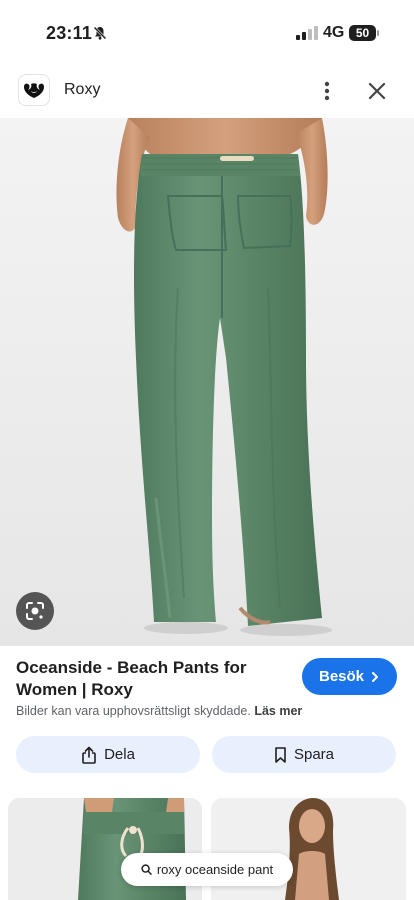  I want to click on chevron-right-icon, so click(375, 676).